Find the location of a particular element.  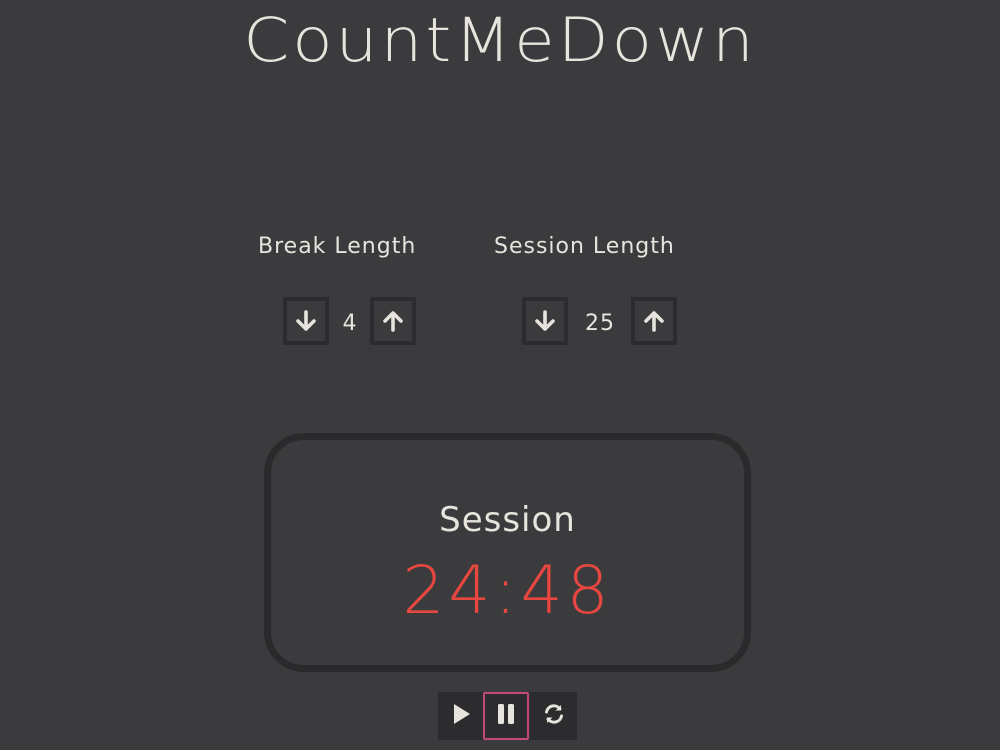

play-button is located at coordinates (461, 716).